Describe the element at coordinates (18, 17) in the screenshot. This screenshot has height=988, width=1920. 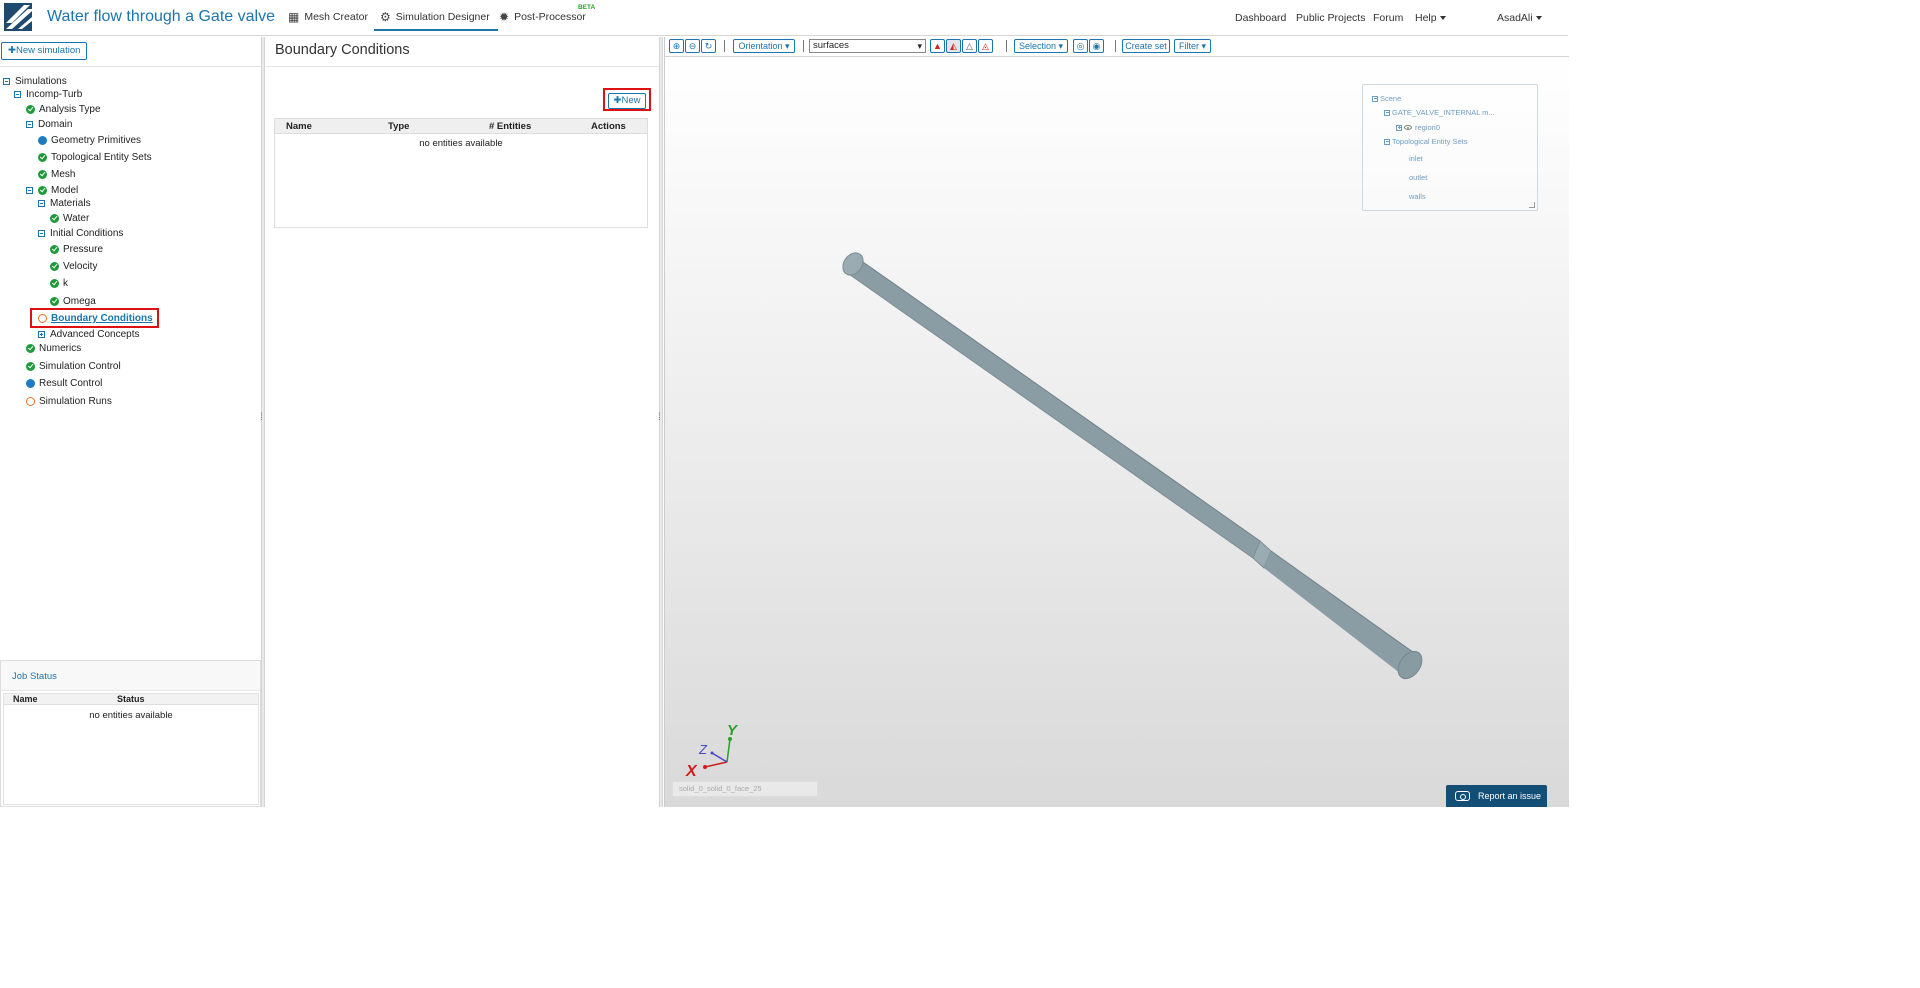
I see `simscale-logo` at that location.